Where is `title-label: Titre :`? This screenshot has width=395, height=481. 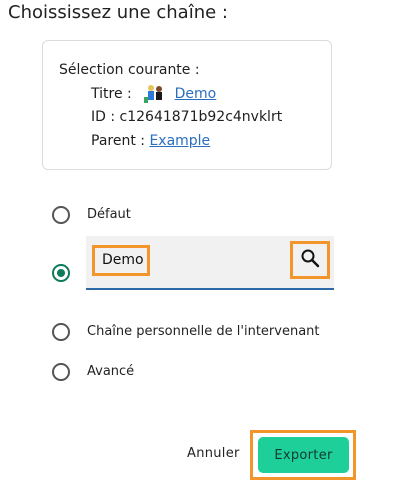
title-label: Titre : is located at coordinates (111, 94).